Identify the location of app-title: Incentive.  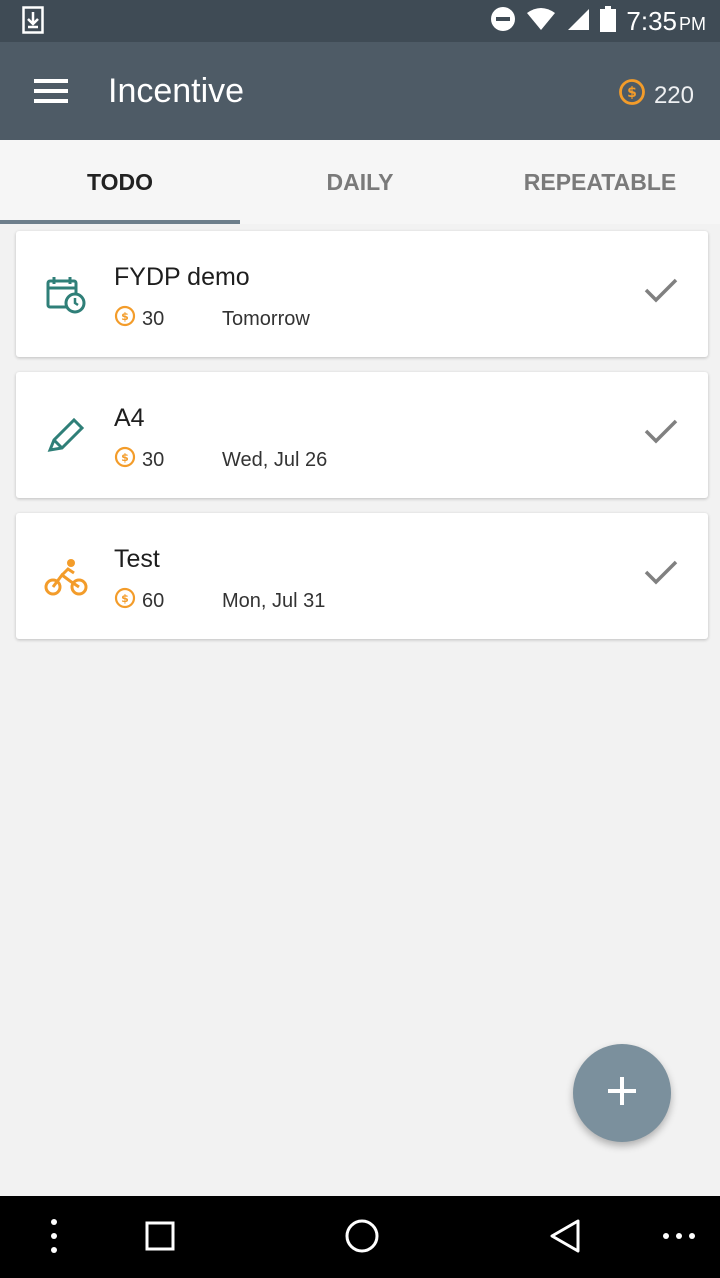
(176, 91).